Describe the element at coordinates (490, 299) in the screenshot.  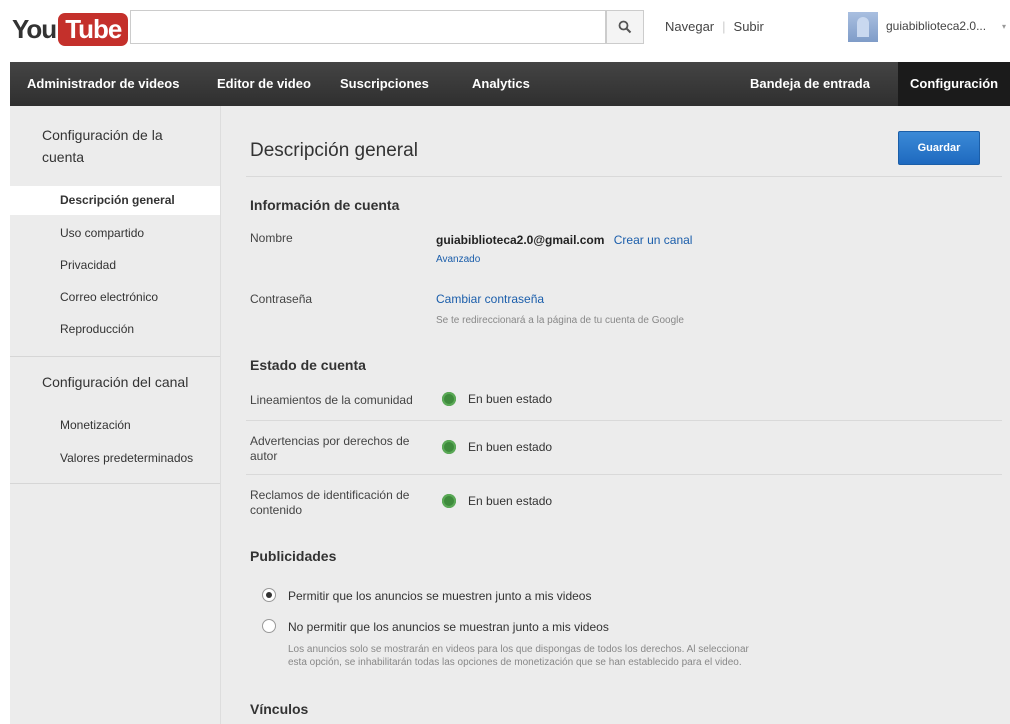
I see `change-password-link: Cambiar contraseña` at that location.